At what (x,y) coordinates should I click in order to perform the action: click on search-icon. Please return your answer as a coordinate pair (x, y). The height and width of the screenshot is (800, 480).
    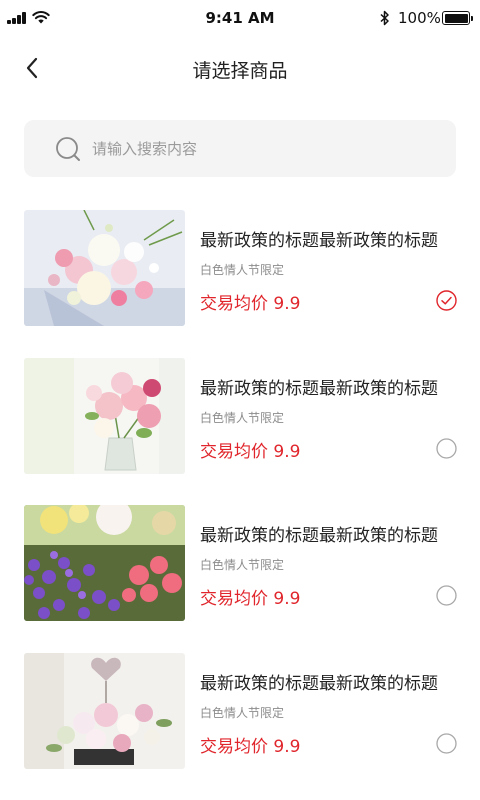
    Looking at the image, I should click on (68, 149).